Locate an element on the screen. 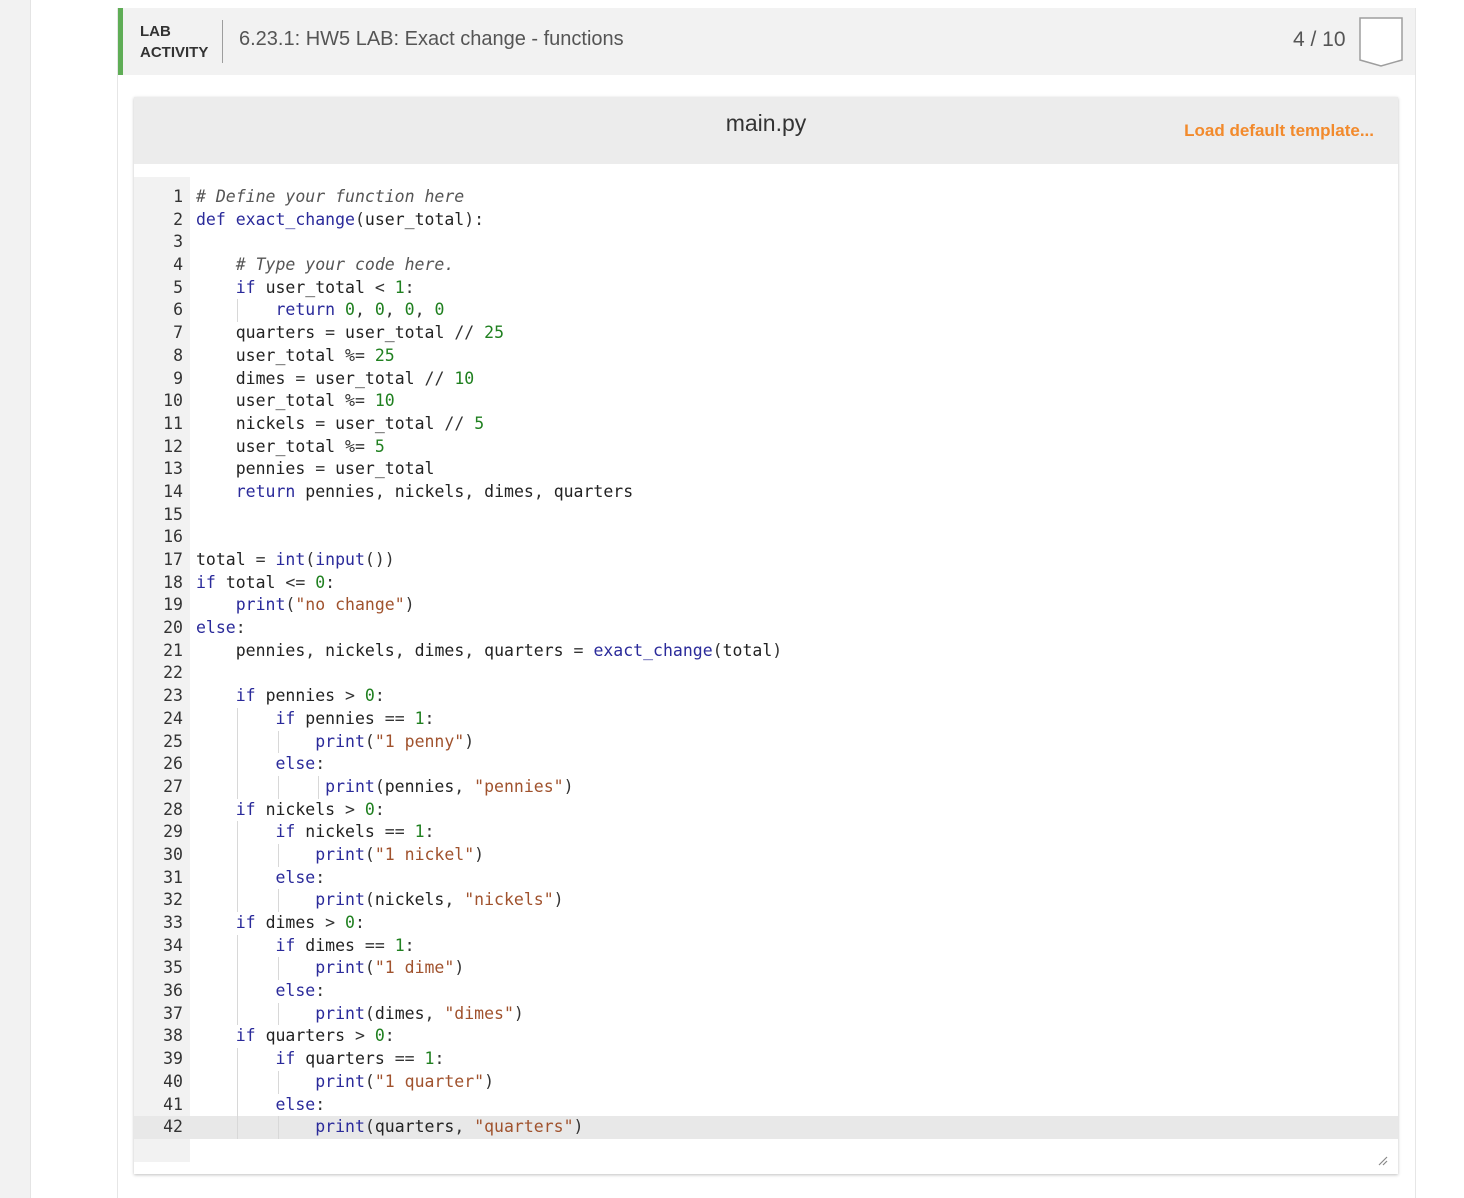 The width and height of the screenshot is (1464, 1198). line-code: return pennies, nickels, dimes, quarters is located at coordinates (434, 491).